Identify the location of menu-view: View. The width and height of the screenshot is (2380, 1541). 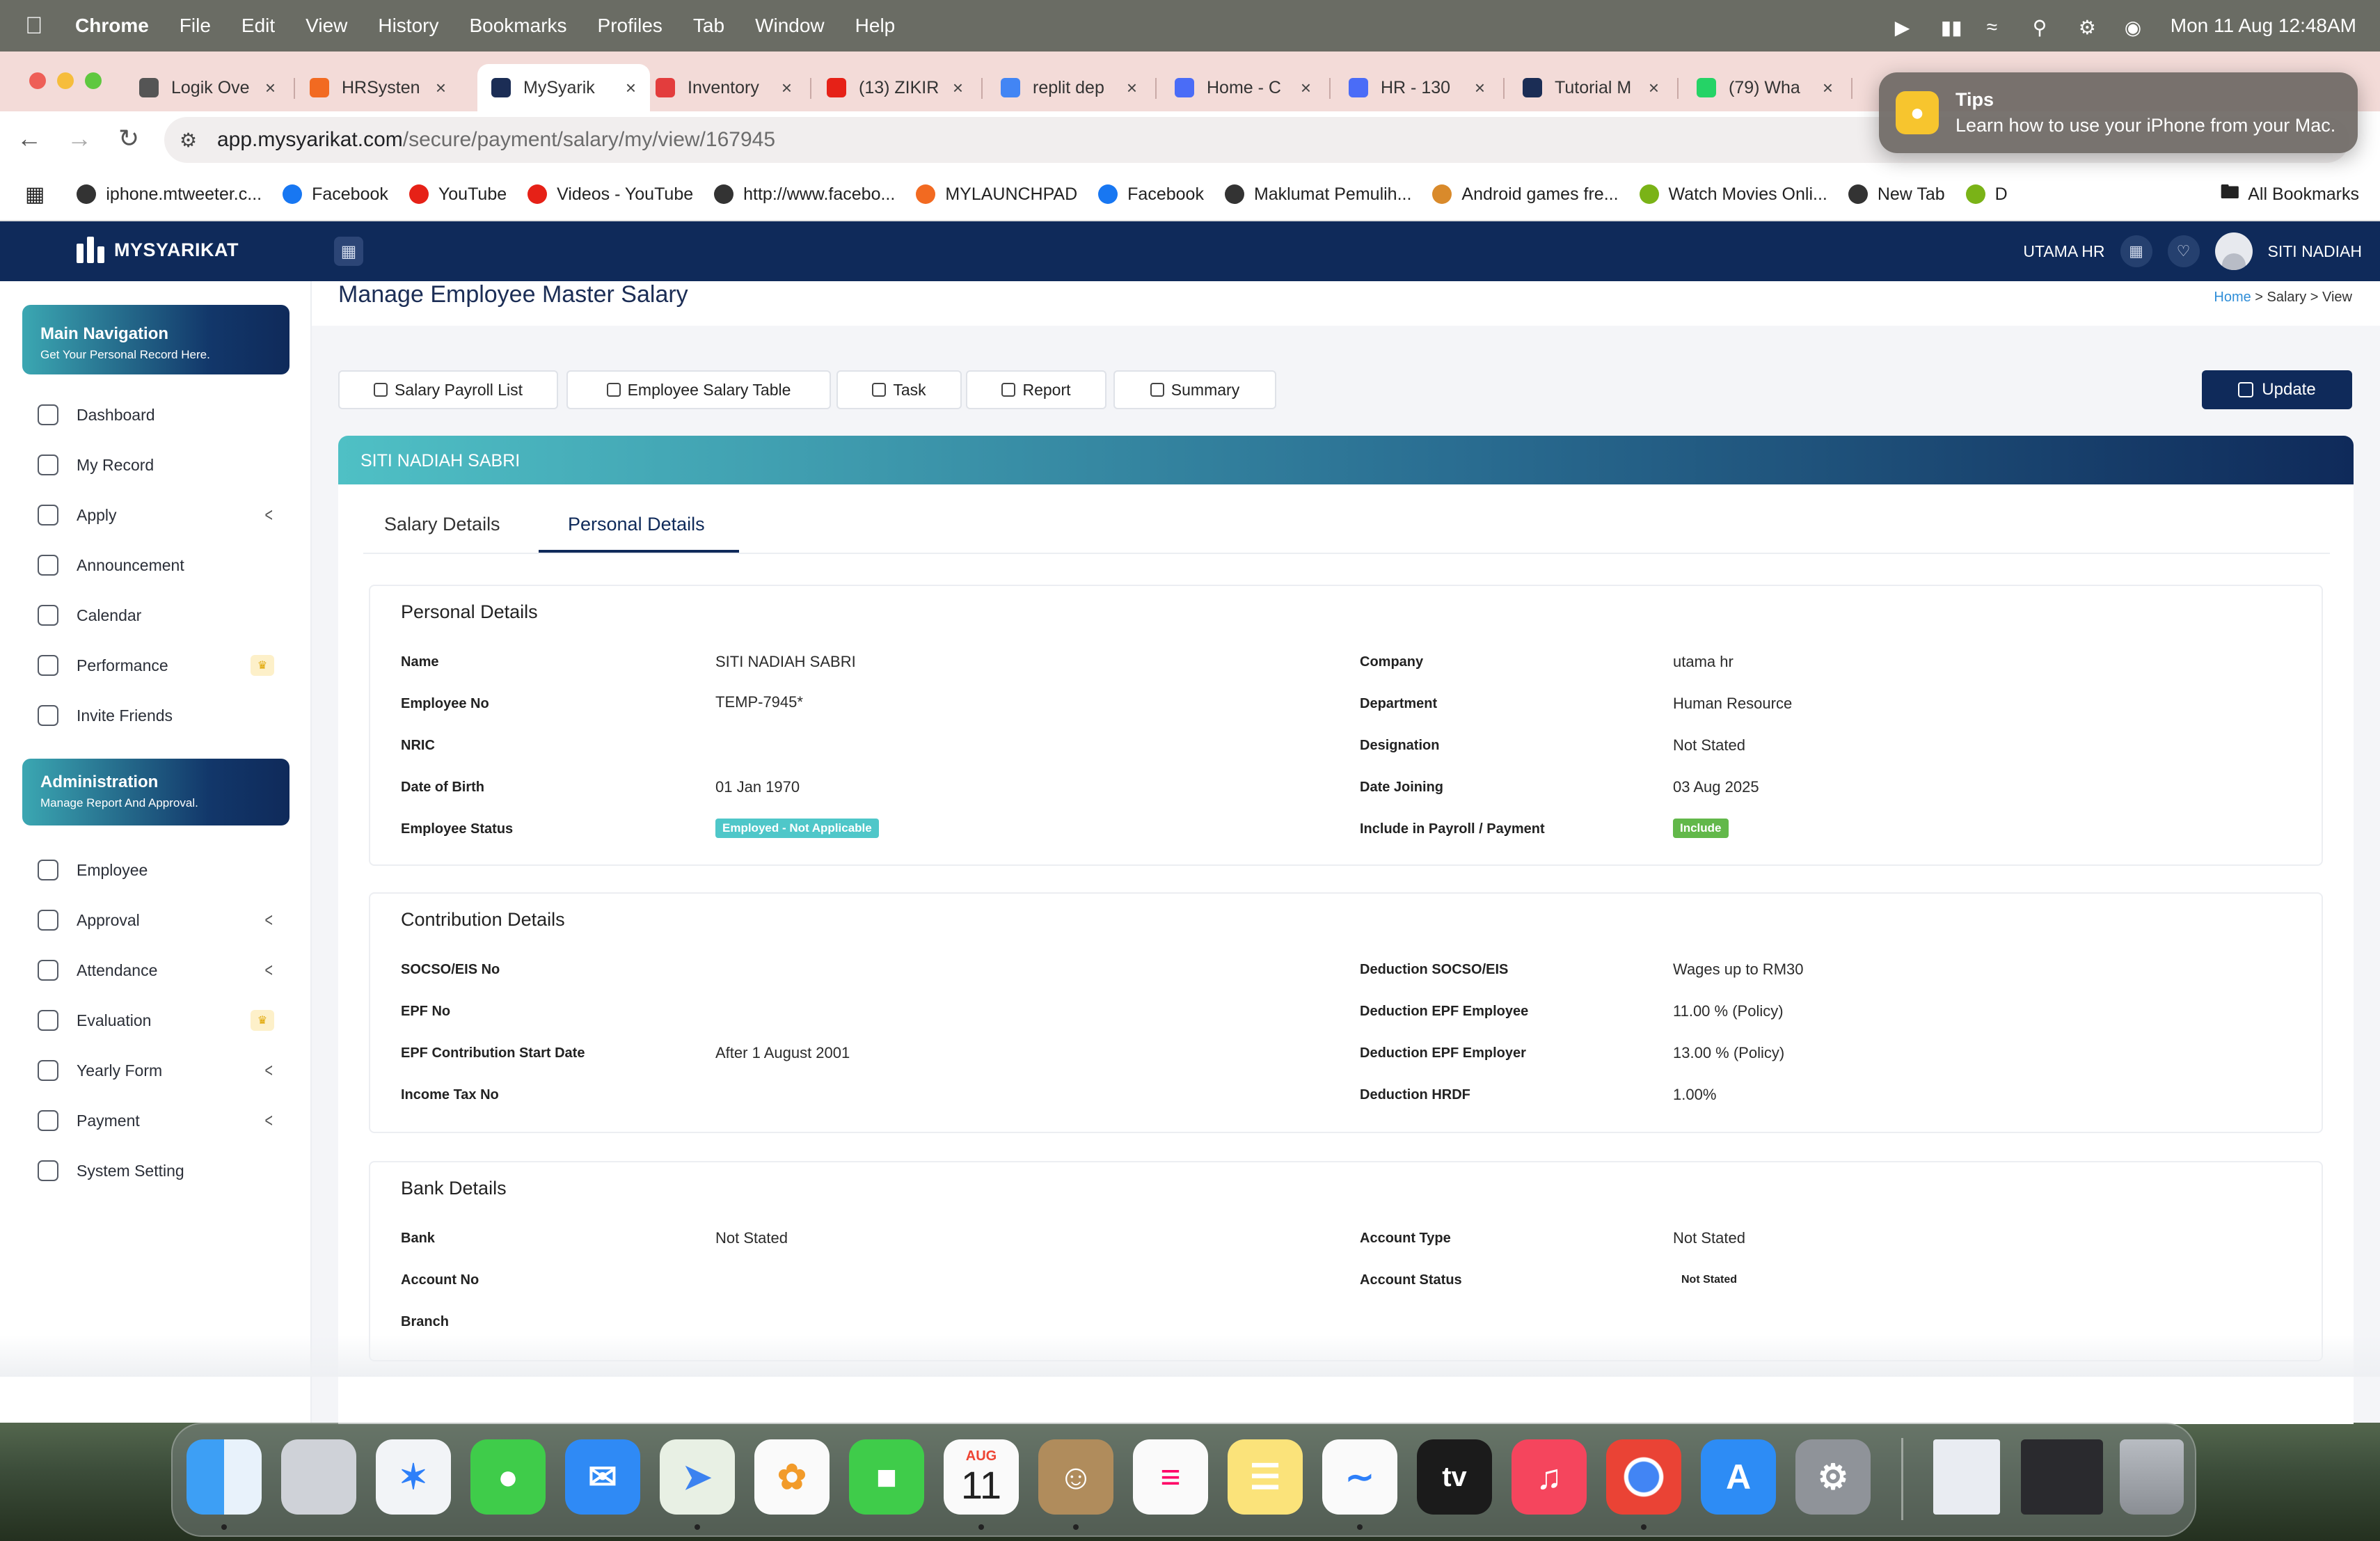
(326, 26).